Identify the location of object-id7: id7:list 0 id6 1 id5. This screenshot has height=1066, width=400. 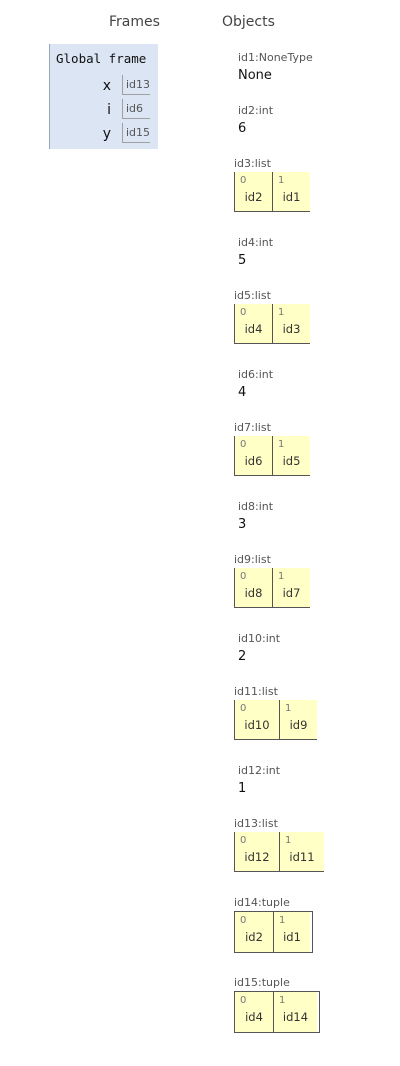
(272, 448).